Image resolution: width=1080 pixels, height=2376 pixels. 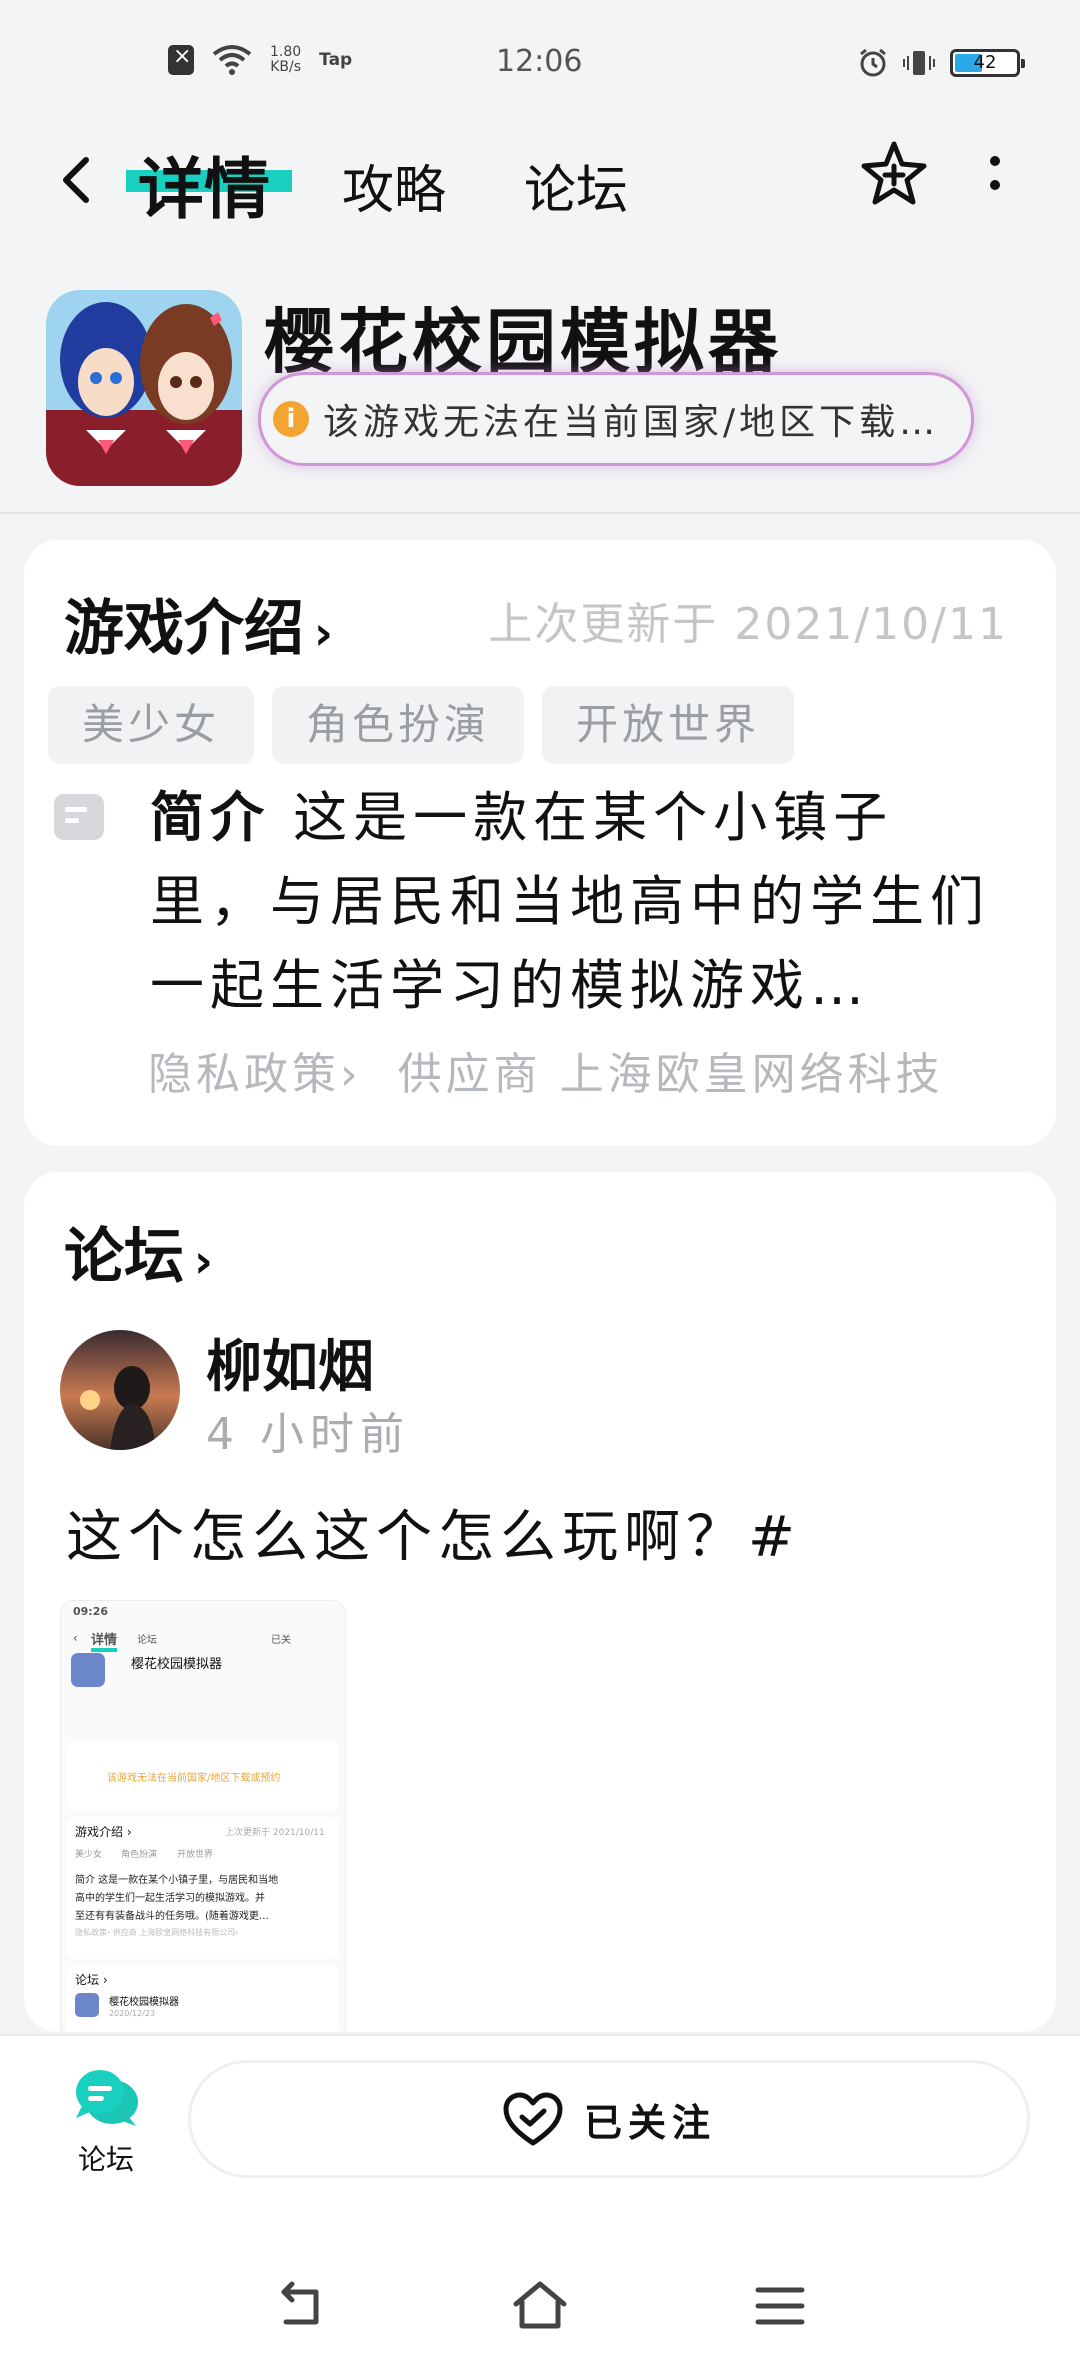 I want to click on net-speed: 1.80 KB/s, so click(x=285, y=60).